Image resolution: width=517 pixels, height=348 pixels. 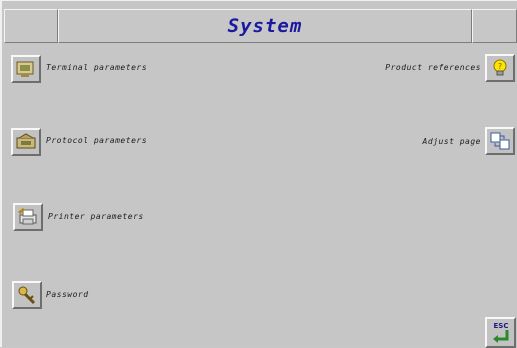 I want to click on page-title: System, so click(x=265, y=26).